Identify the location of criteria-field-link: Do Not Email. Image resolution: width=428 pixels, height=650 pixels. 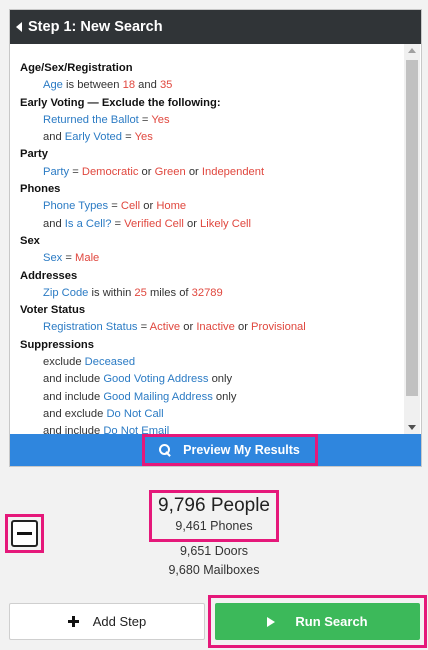
(136, 429).